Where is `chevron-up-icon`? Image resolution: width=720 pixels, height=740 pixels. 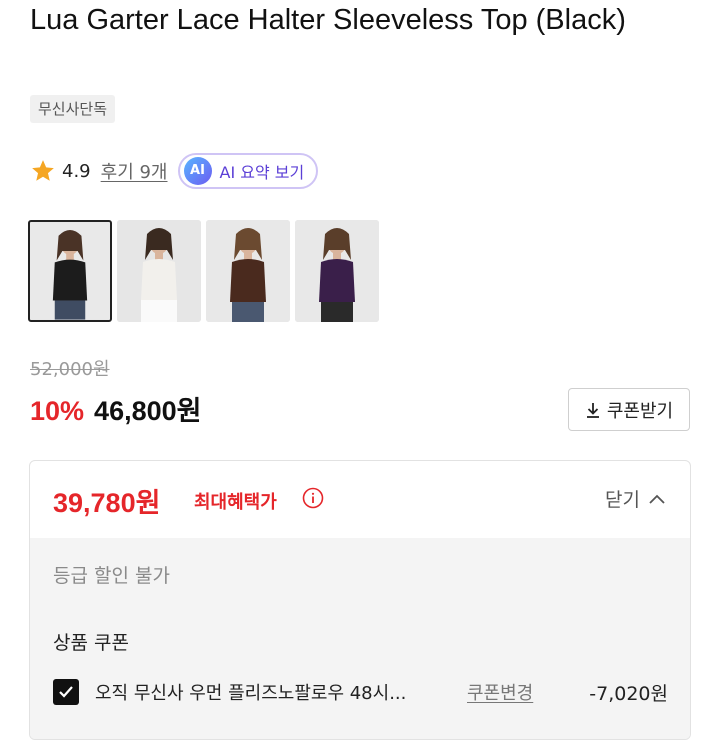
chevron-up-icon is located at coordinates (657, 499).